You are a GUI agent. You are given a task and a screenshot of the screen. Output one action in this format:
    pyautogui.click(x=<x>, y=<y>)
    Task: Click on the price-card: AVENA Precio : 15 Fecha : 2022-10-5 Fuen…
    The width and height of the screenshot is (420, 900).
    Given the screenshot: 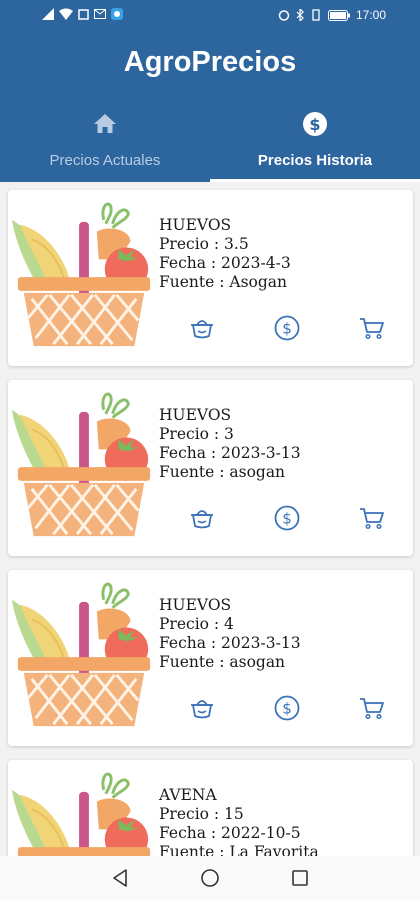 What is the action you would take?
    pyautogui.click(x=210, y=808)
    